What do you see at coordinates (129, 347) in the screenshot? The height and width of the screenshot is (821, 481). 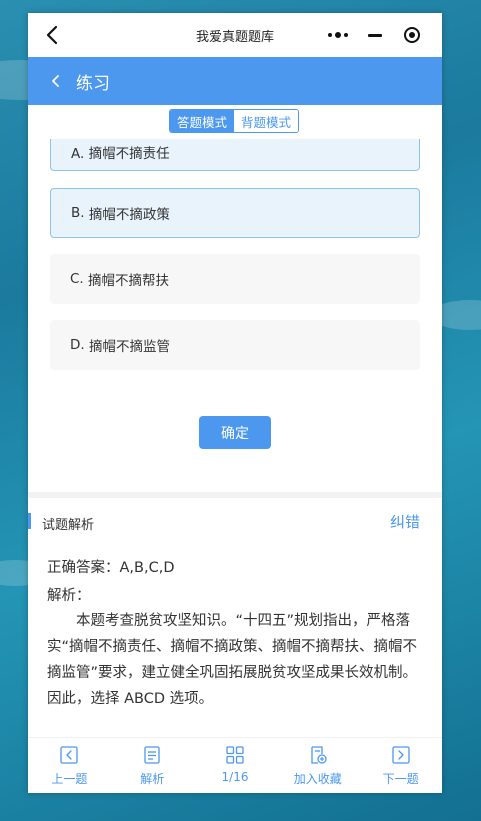 I see `option-text: 摘帽不摘监管` at bounding box center [129, 347].